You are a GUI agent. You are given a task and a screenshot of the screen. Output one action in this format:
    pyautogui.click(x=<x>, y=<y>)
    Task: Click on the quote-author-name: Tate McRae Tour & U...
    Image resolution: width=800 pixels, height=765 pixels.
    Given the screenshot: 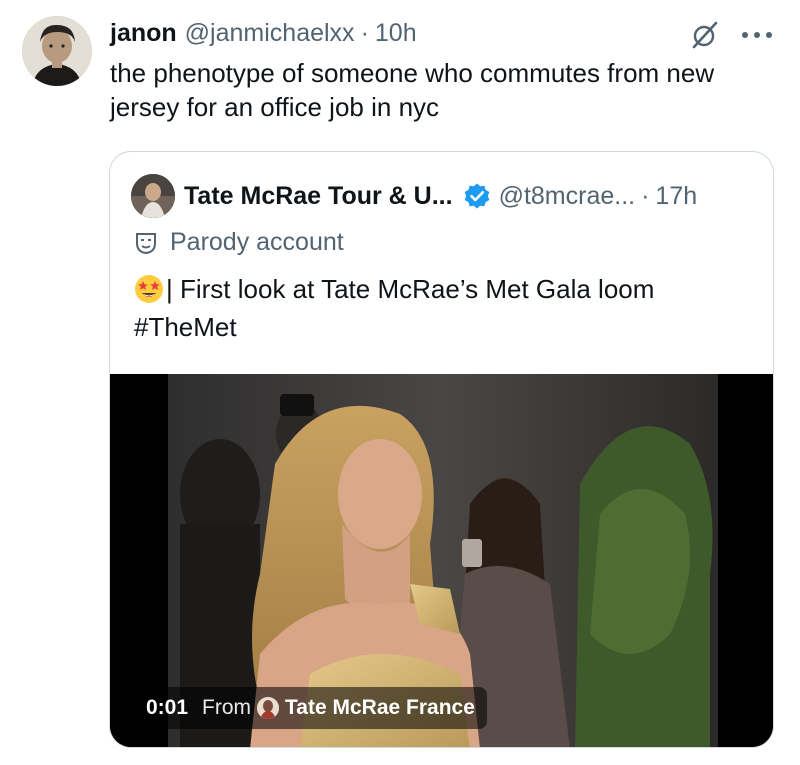 What is the action you would take?
    pyautogui.click(x=318, y=196)
    